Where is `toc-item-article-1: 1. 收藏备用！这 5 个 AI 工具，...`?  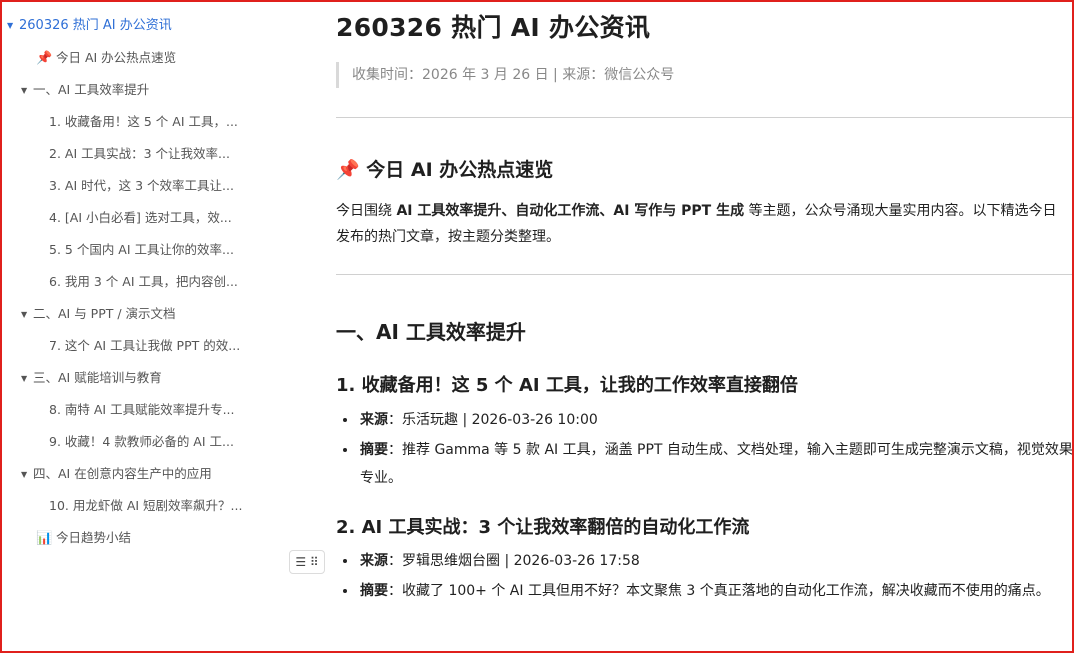
toc-item-article-1: 1. 收藏备用！这 5 个 AI 工具，... is located at coordinates (143, 122).